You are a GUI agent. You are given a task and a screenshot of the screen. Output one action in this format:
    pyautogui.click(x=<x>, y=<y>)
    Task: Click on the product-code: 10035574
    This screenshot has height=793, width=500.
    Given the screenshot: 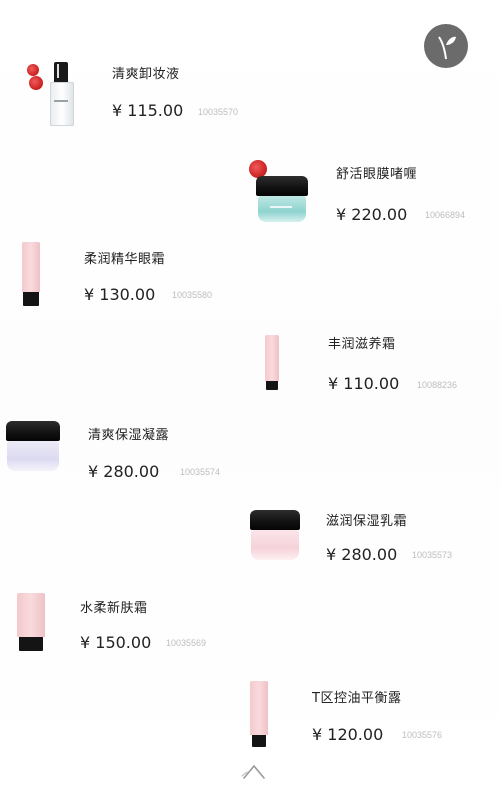 What is the action you would take?
    pyautogui.click(x=200, y=472)
    